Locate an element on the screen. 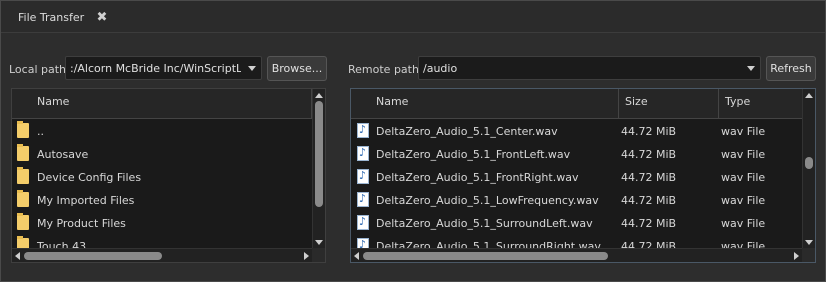  column-header-size: Size is located at coordinates (669, 104).